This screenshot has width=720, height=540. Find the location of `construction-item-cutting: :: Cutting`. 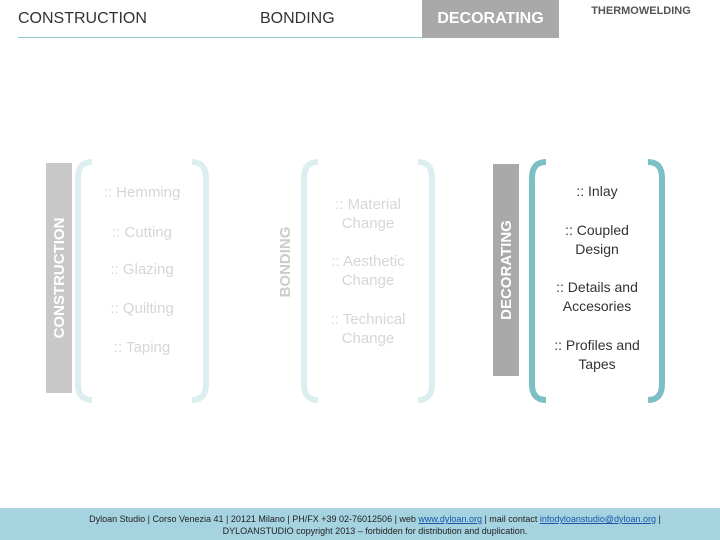

construction-item-cutting: :: Cutting is located at coordinates (142, 232).